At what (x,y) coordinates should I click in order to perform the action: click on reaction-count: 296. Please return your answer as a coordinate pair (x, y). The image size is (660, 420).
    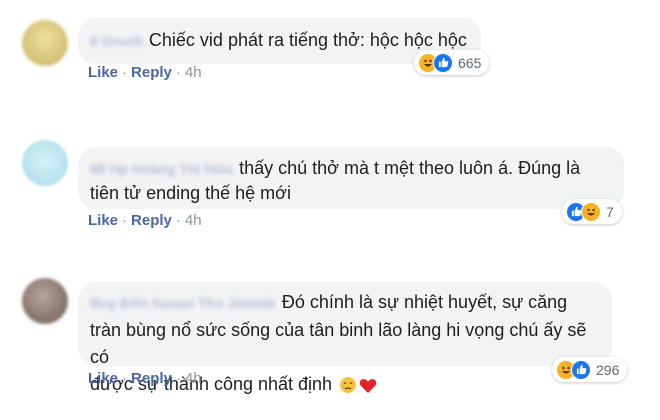
    Looking at the image, I should click on (608, 369).